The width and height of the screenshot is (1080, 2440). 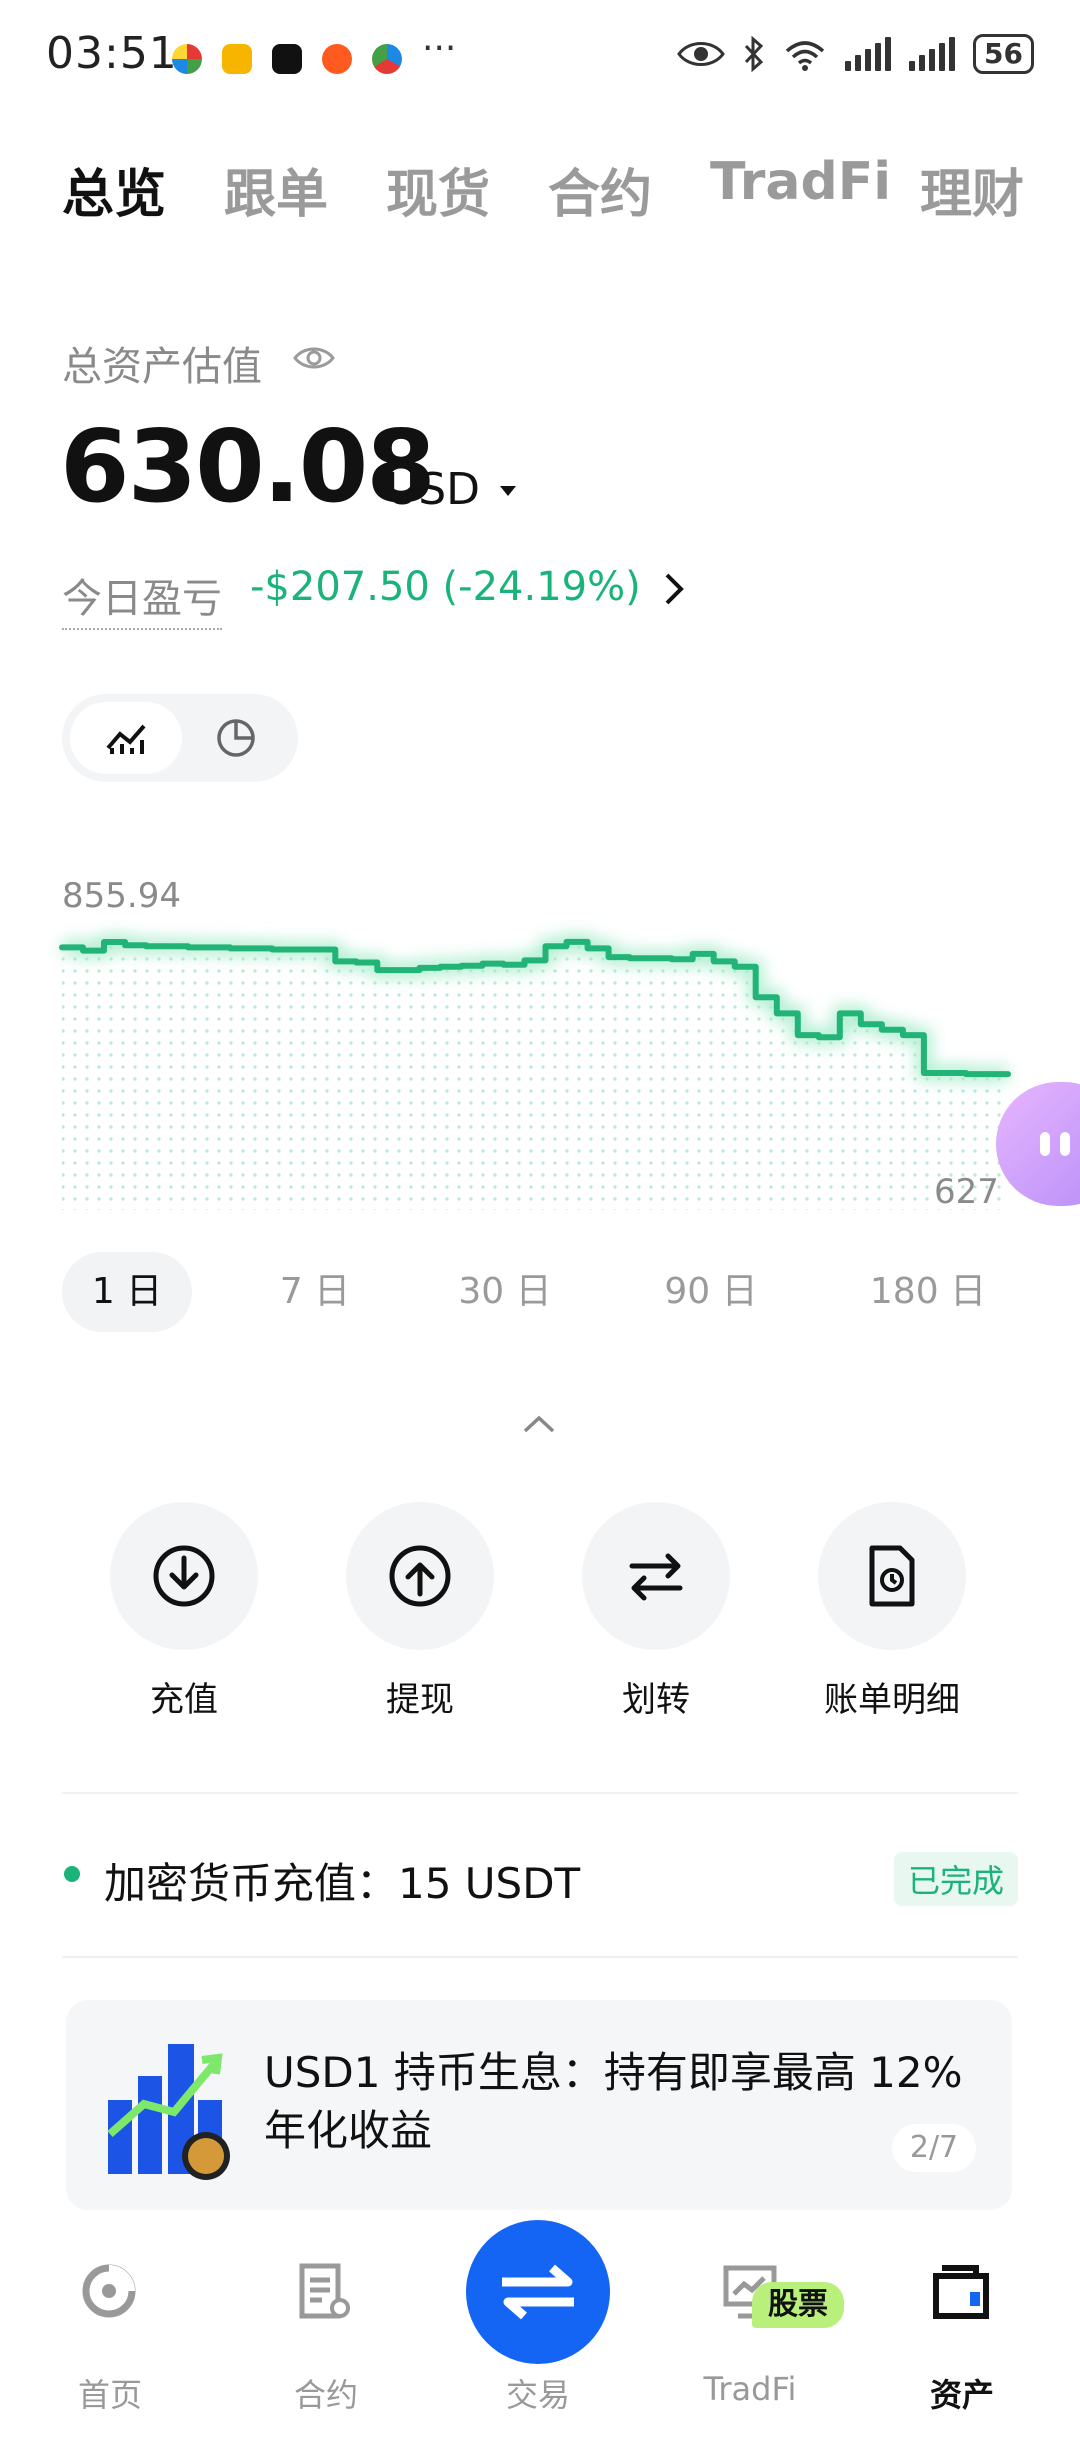 I want to click on bluetooth-icon, so click(x=754, y=54).